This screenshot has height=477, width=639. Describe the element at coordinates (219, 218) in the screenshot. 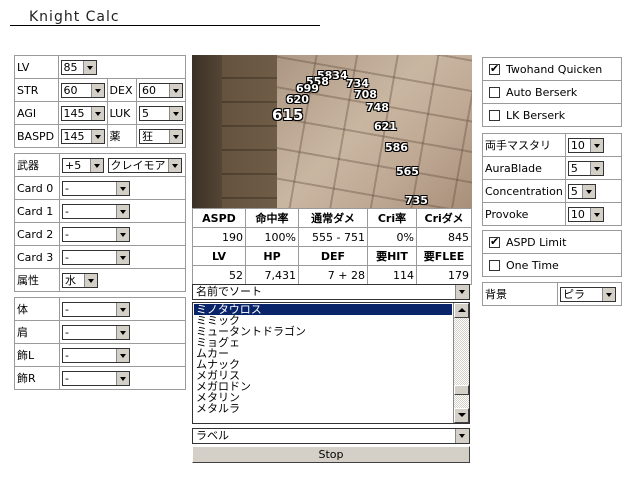

I see `stat-header: ASPD` at that location.